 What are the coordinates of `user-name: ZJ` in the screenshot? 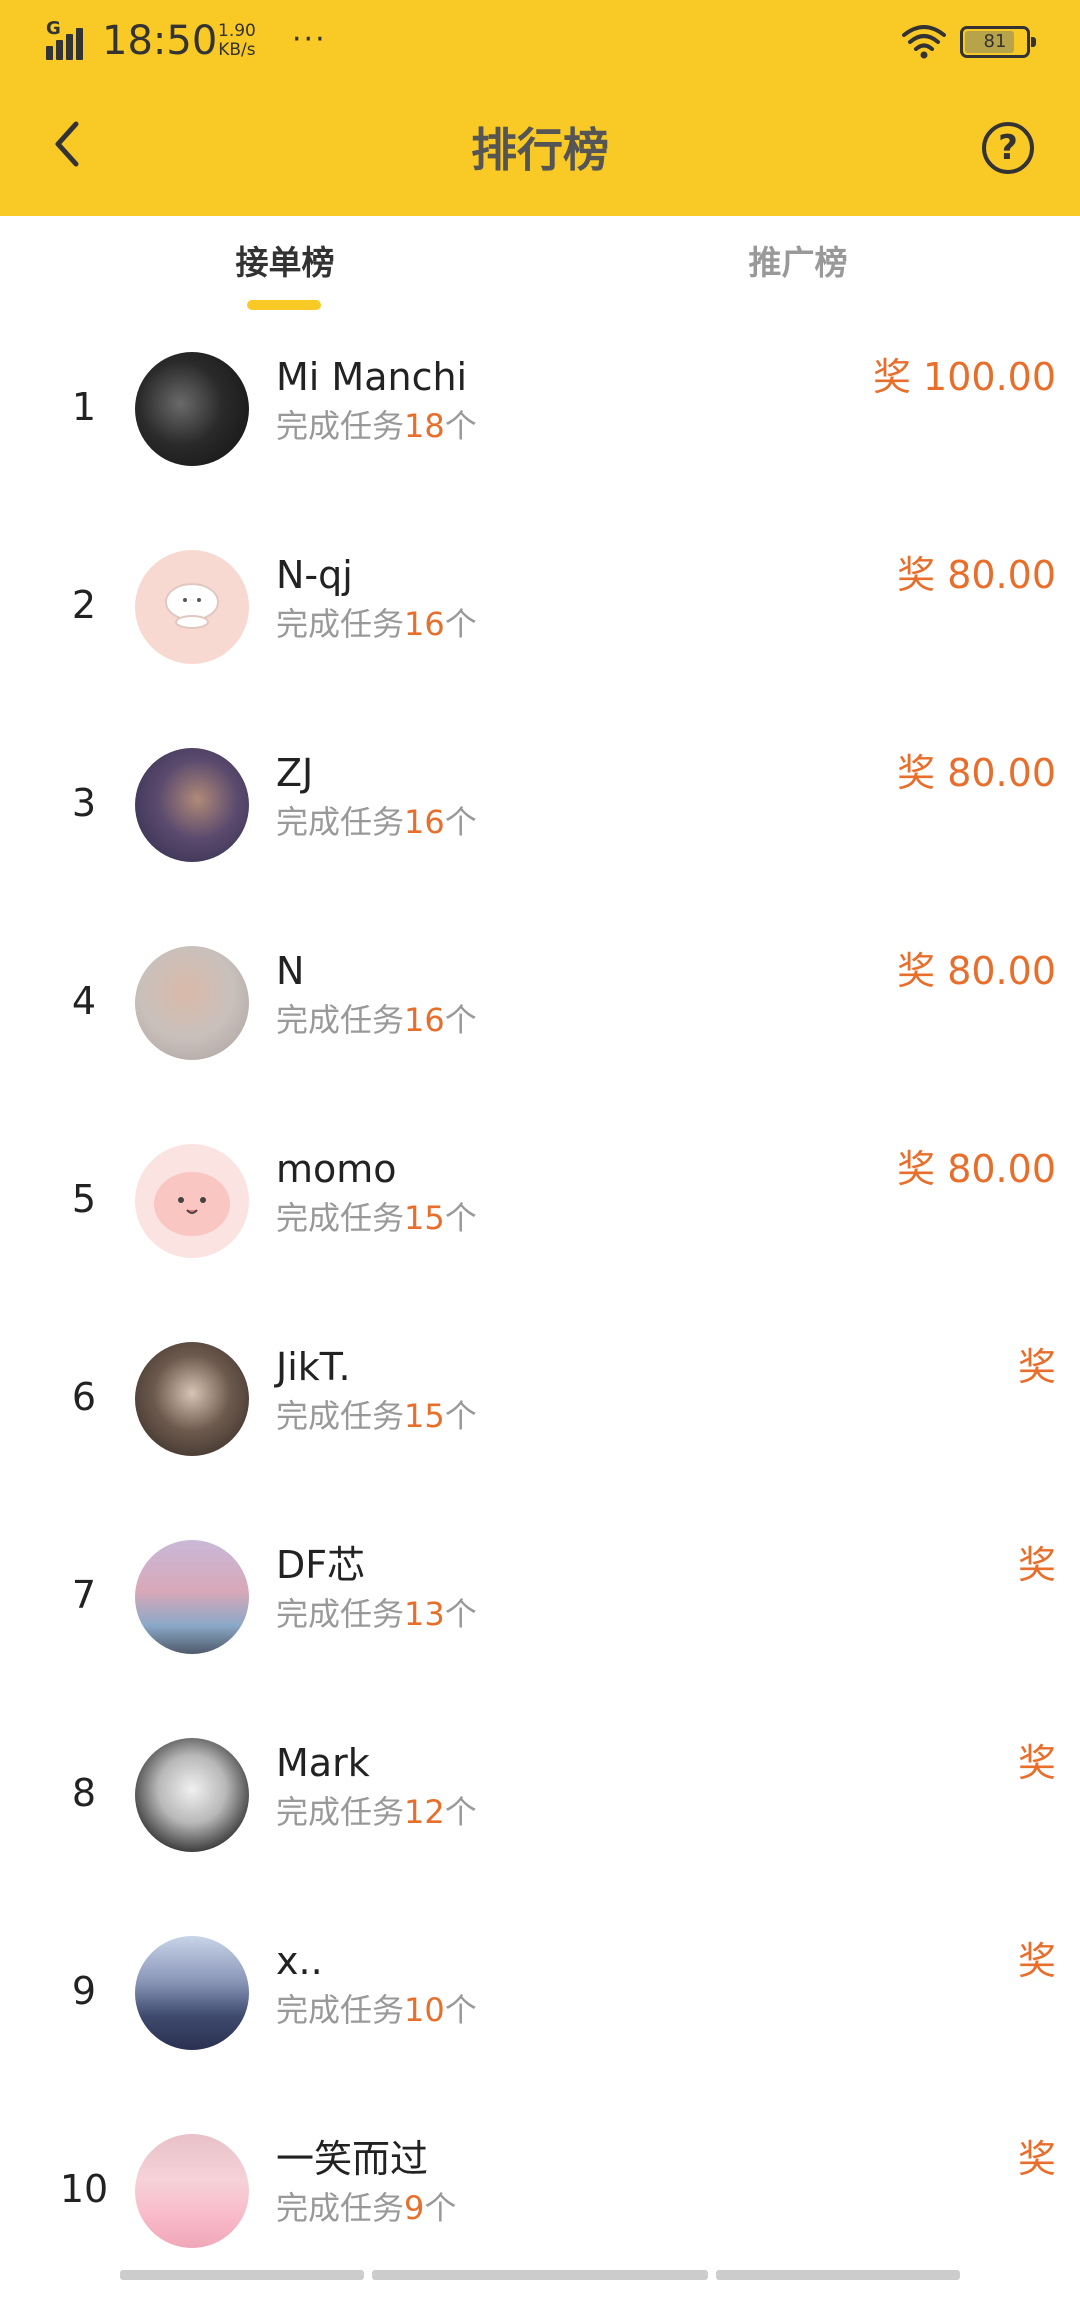 It's located at (295, 773).